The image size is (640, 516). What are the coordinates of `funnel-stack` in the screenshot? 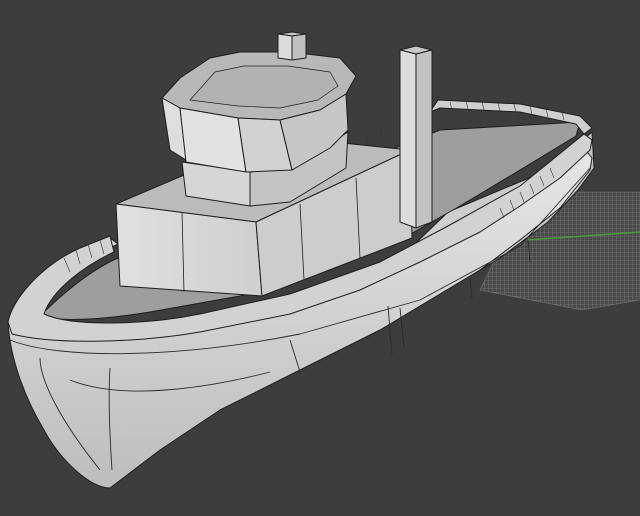 It's located at (416, 137).